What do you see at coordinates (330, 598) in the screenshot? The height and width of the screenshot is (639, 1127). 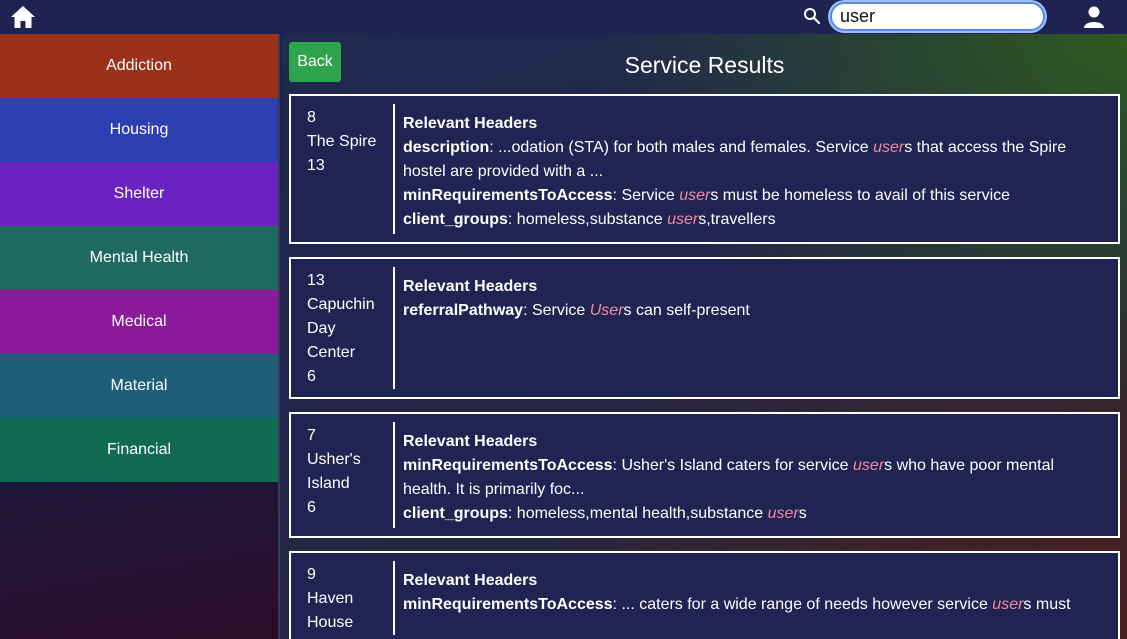 I see `result-name: Haven` at bounding box center [330, 598].